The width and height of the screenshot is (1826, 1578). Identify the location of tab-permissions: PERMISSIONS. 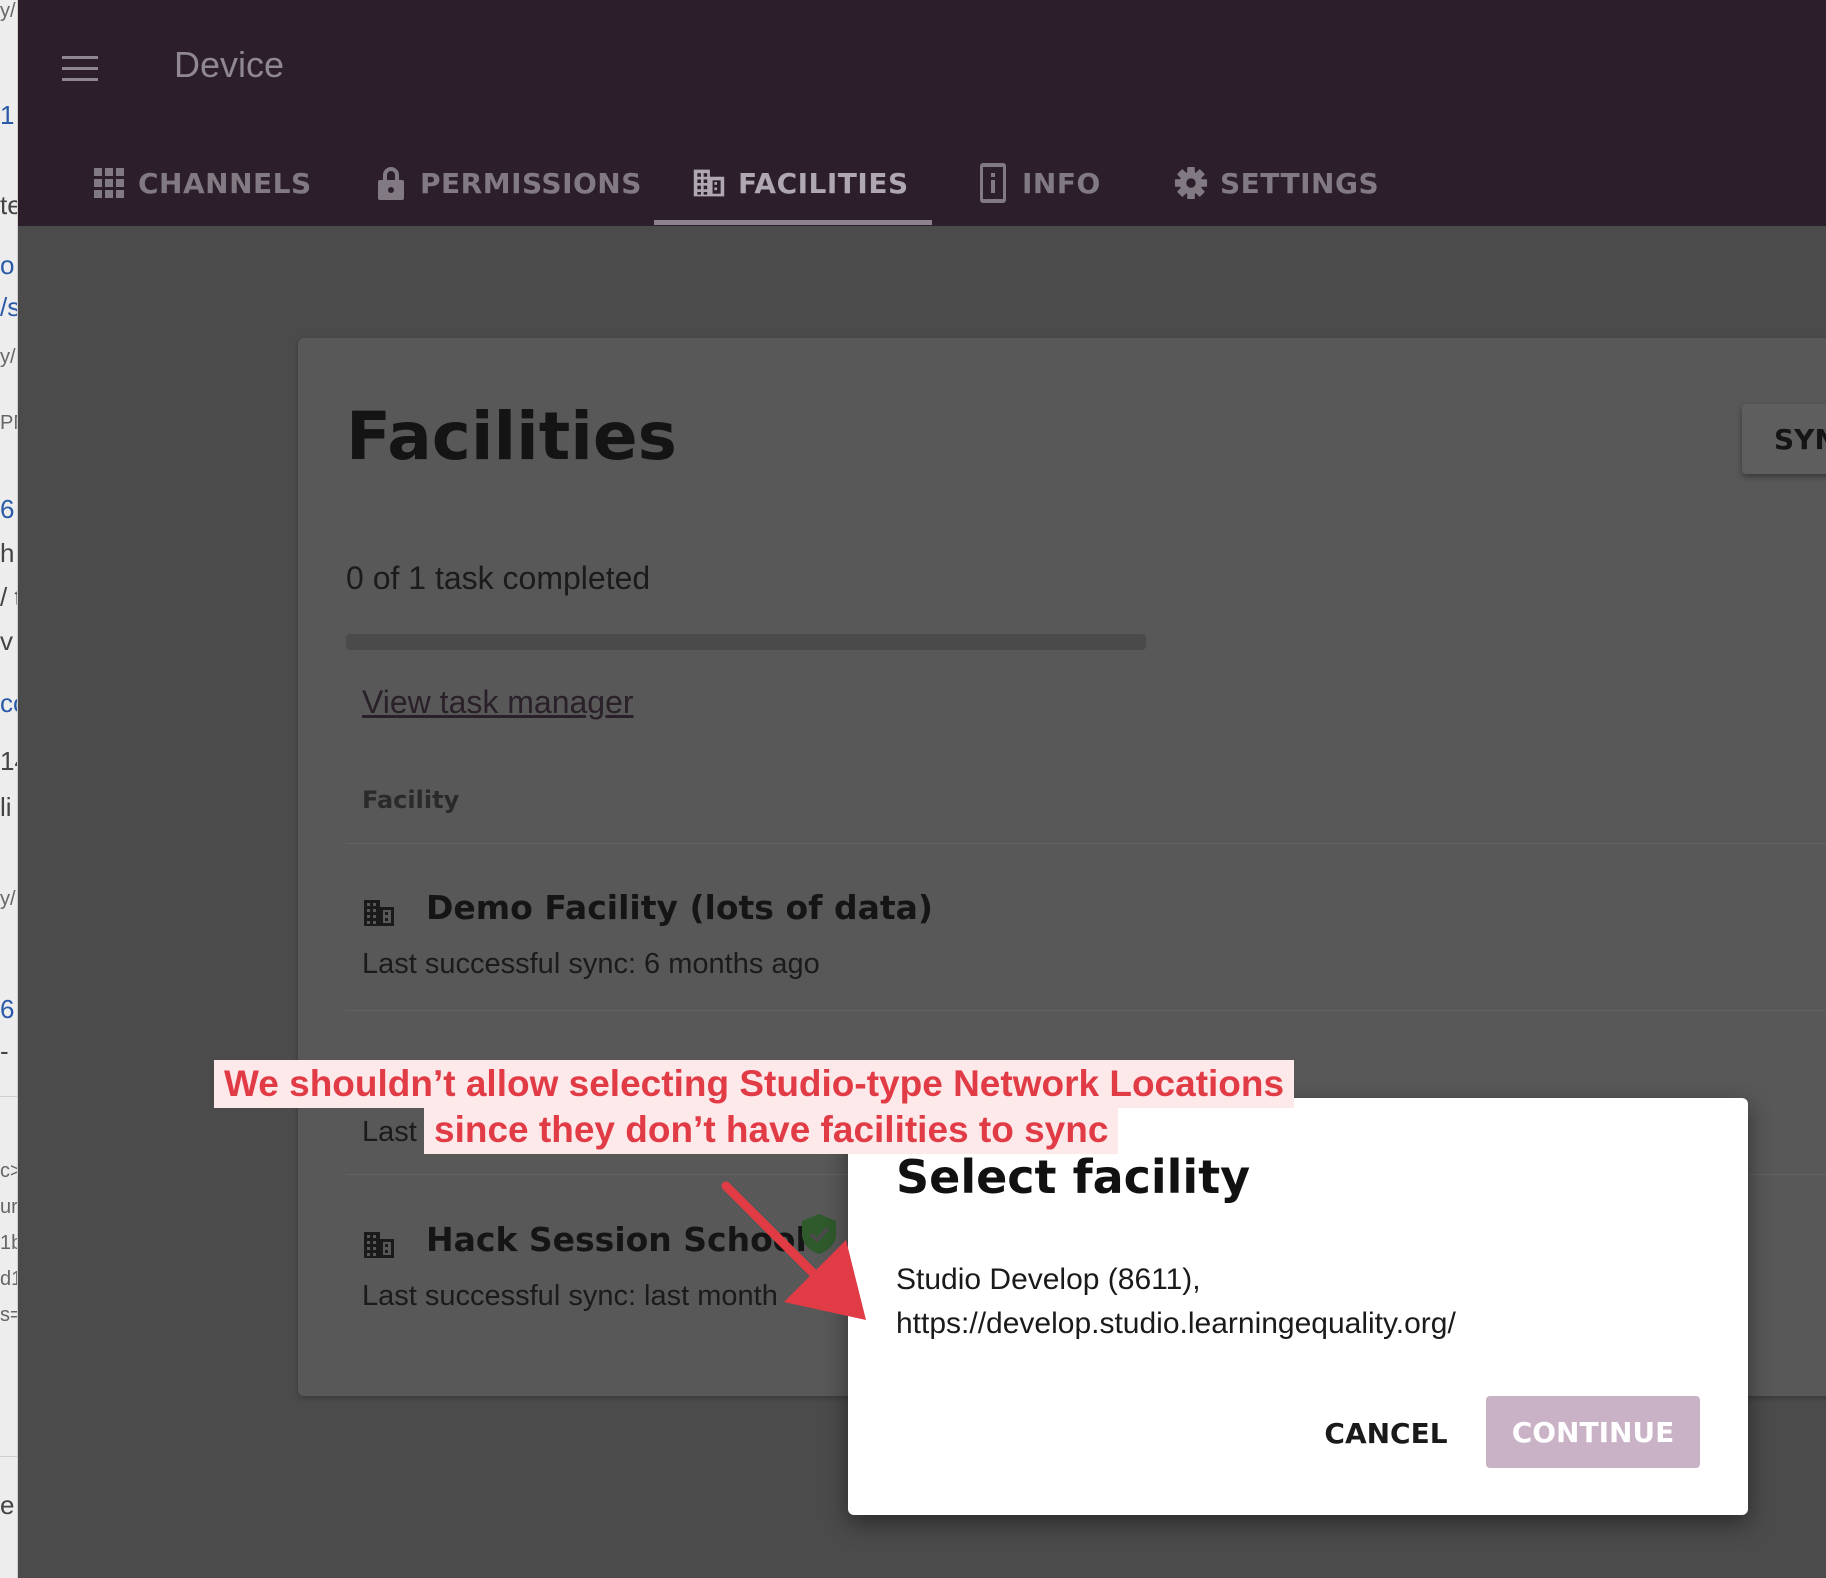
(508, 183).